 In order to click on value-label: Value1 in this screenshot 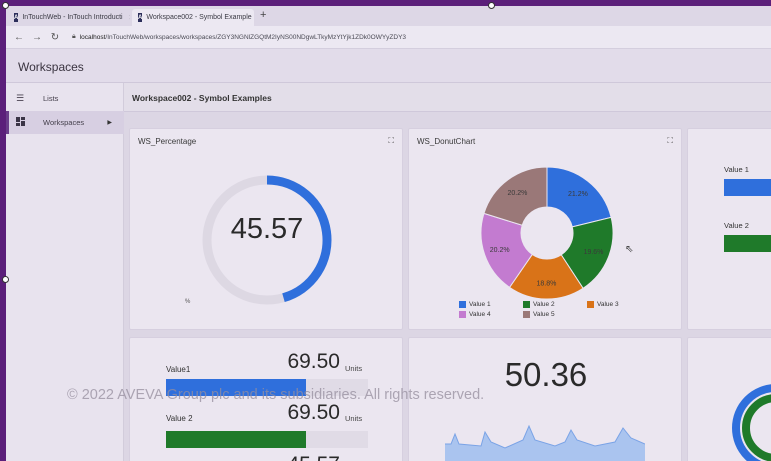, I will do `click(178, 369)`.